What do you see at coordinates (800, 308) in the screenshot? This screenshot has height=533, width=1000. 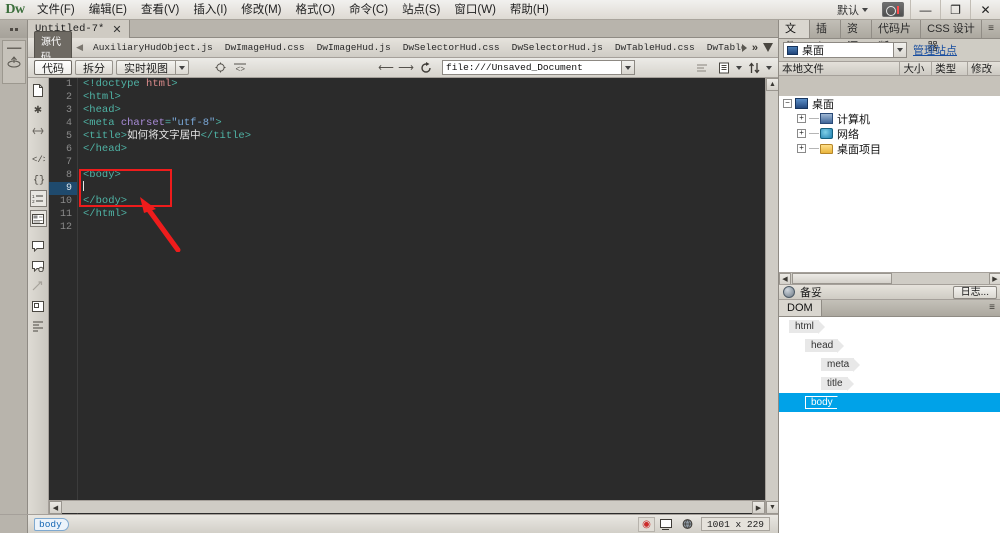 I see `tab-dom: DOM` at bounding box center [800, 308].